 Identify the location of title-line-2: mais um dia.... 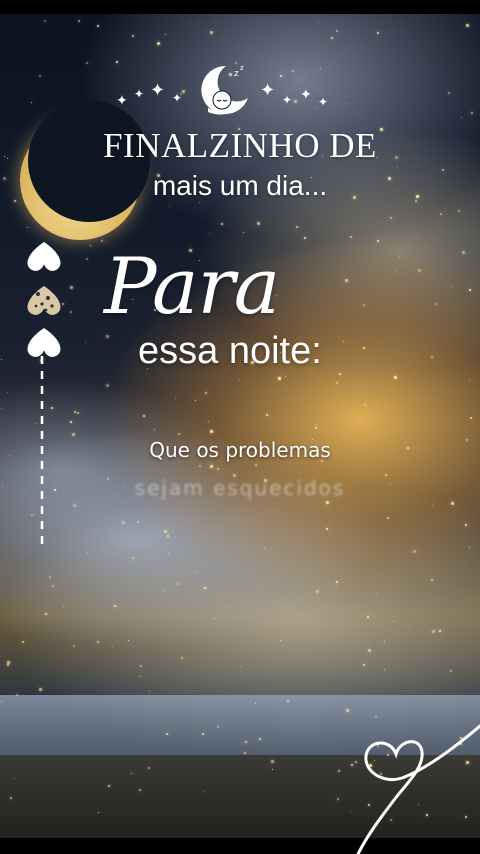
(240, 185).